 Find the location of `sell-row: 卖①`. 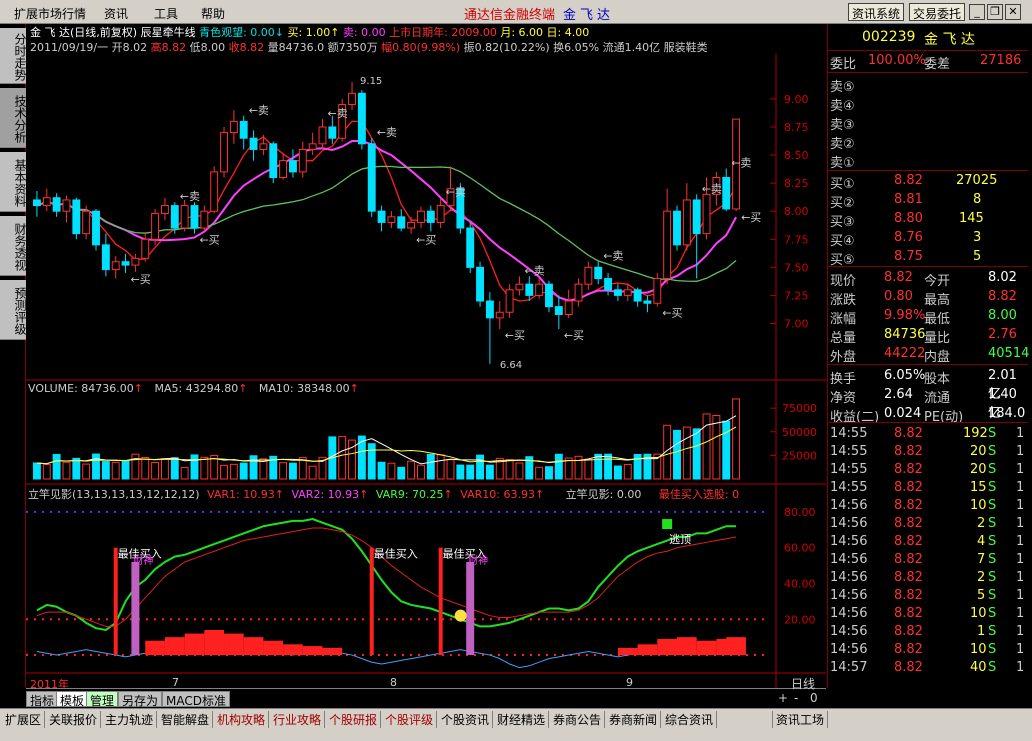

sell-row: 卖① is located at coordinates (928, 161).